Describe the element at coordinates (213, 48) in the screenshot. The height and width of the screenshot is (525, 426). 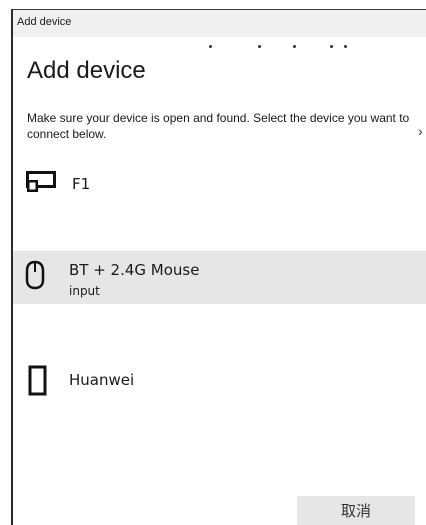
I see `loading-dots-indicator` at that location.